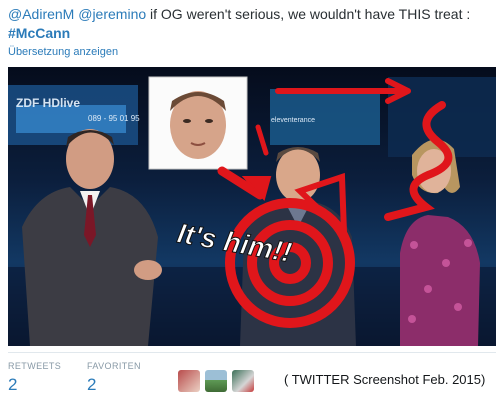 The width and height of the screenshot is (500, 407). Describe the element at coordinates (252, 352) in the screenshot. I see `stats-divider` at that location.